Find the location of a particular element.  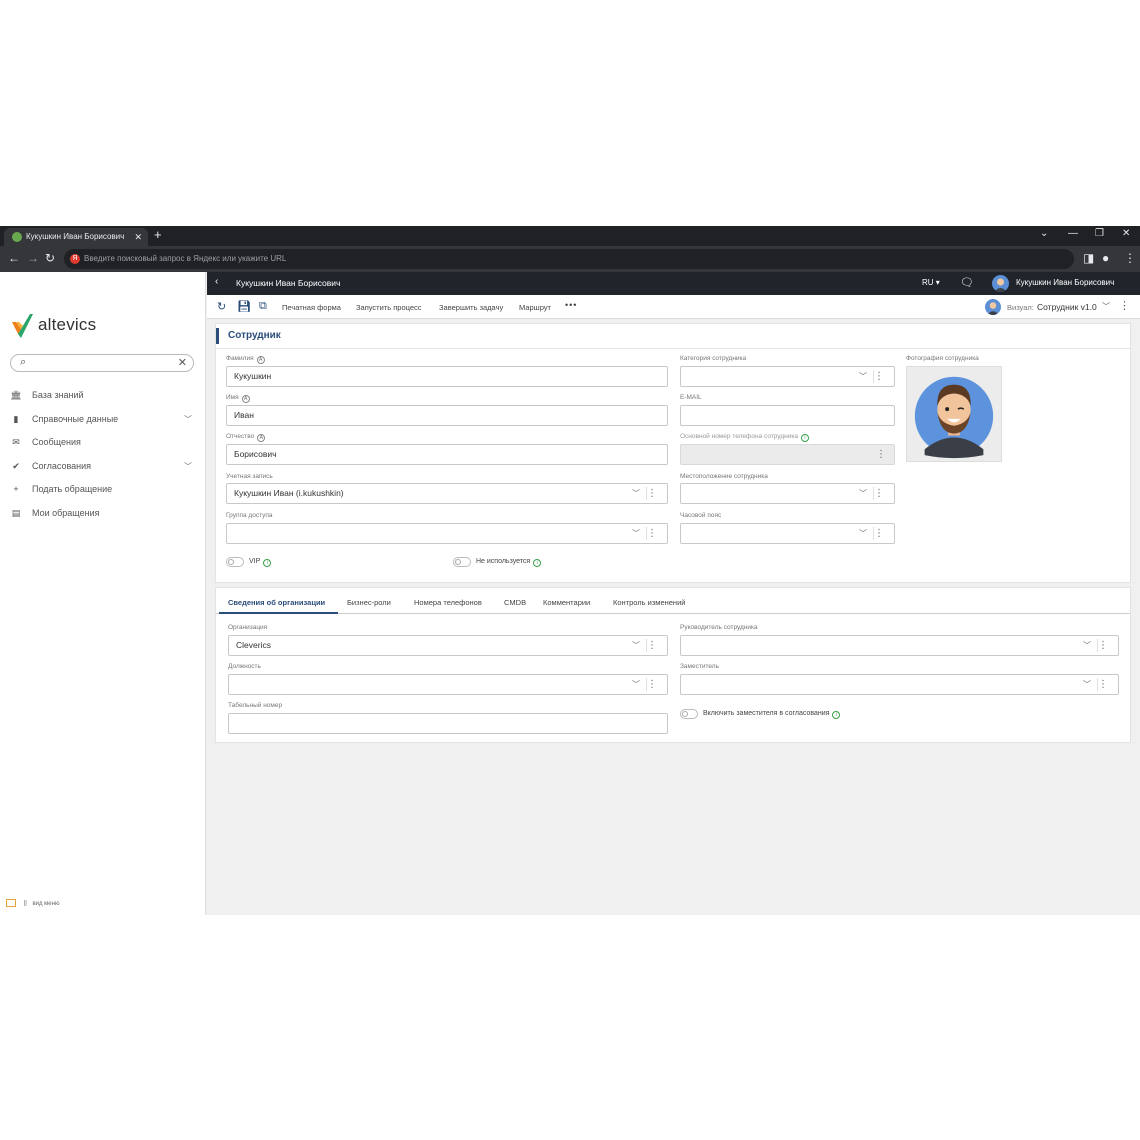

tab-search-icon: ⌄ is located at coordinates (1044, 233).